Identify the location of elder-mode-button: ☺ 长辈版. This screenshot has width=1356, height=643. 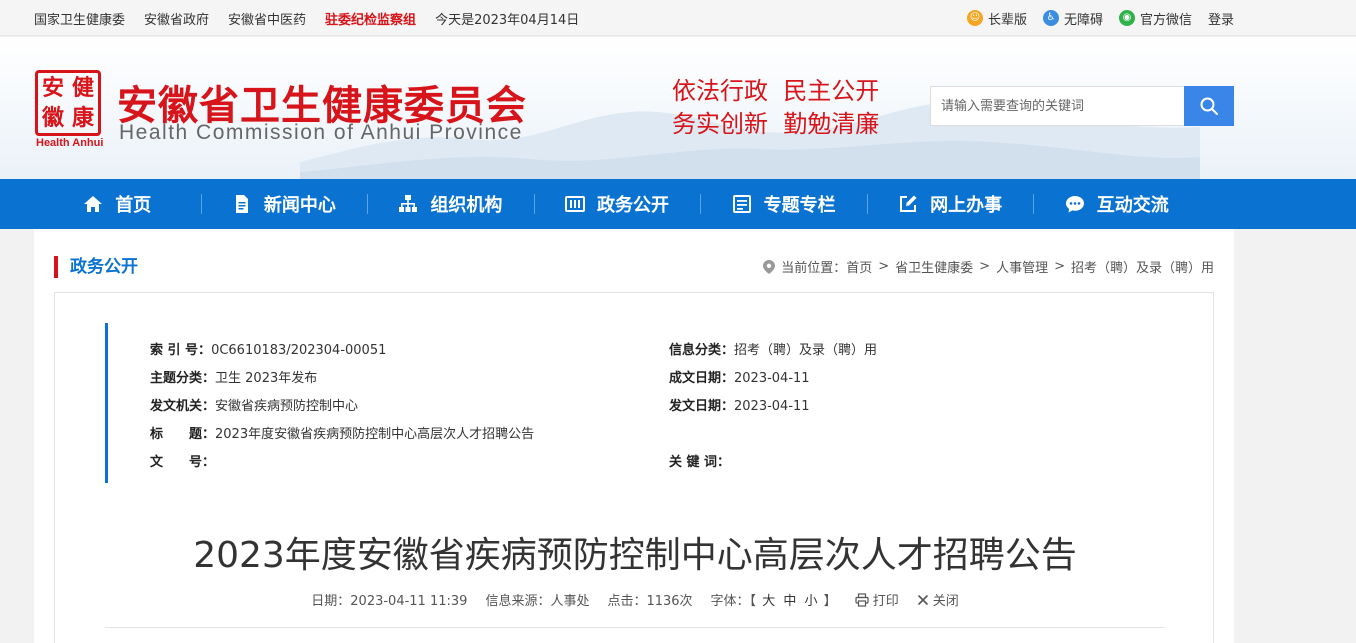
(996, 18).